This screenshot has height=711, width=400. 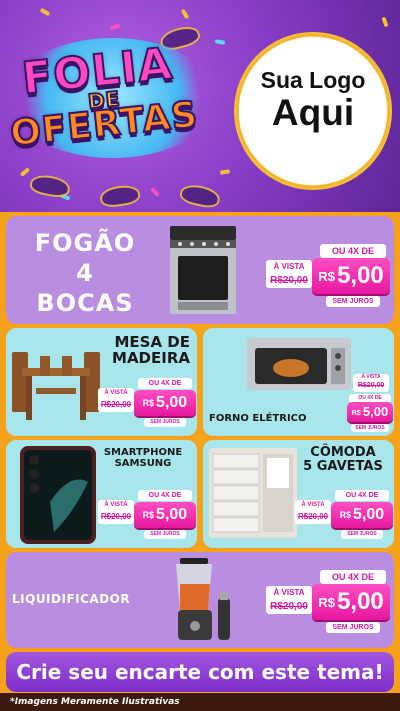 I want to click on logo-line-2: Aqui, so click(x=313, y=113).